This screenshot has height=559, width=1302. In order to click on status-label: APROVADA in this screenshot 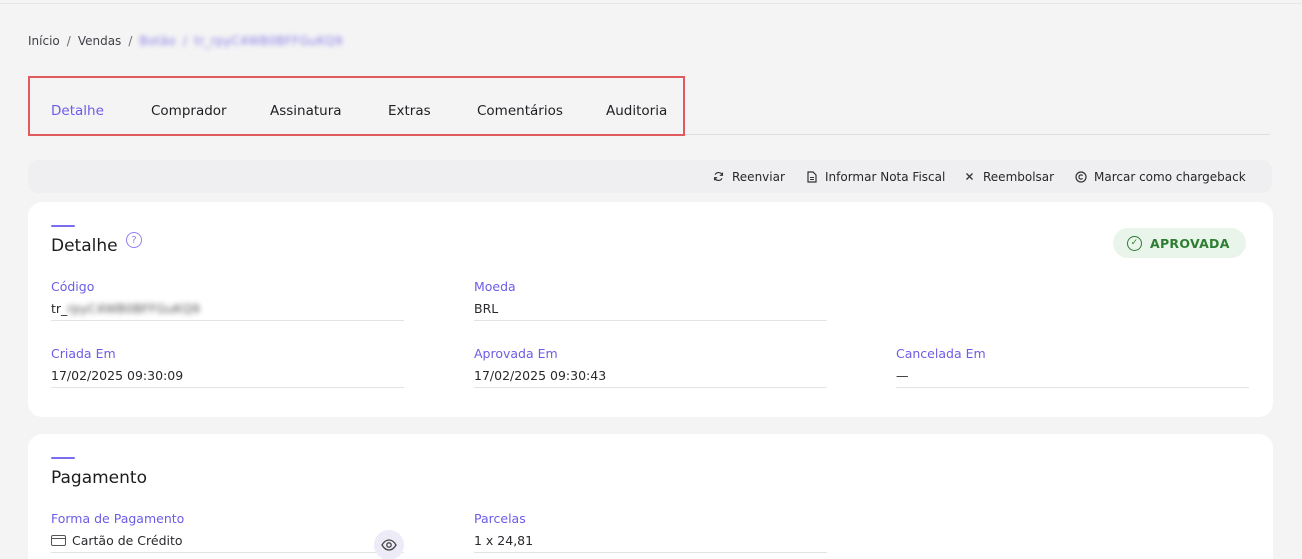, I will do `click(1190, 243)`.